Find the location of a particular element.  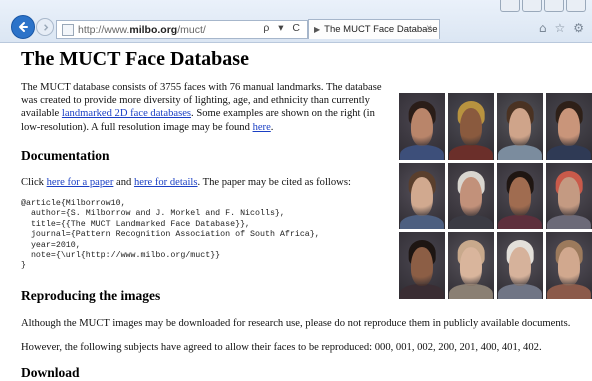

favorites-star-icon: ☆ is located at coordinates (559, 28).